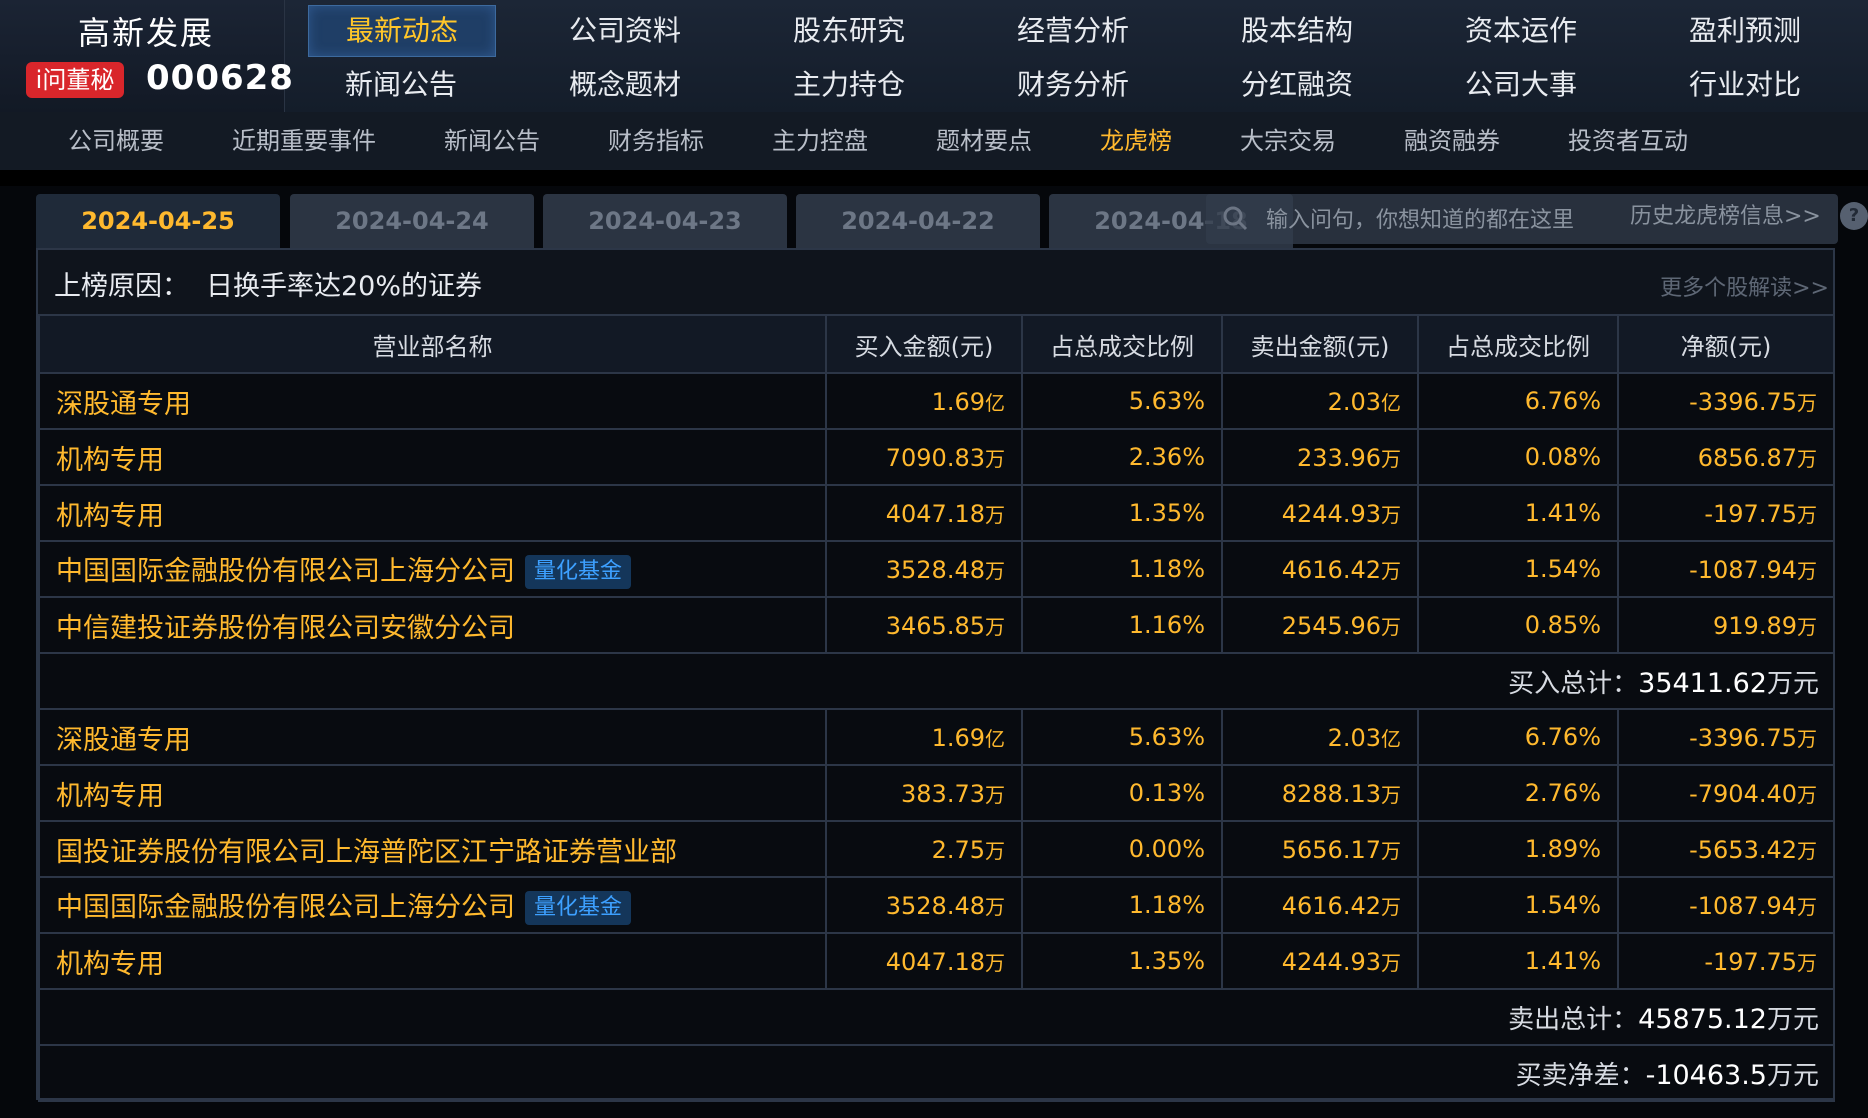 Image resolution: width=1868 pixels, height=1118 pixels. What do you see at coordinates (1854, 216) in the screenshot?
I see `help-icon: ?` at bounding box center [1854, 216].